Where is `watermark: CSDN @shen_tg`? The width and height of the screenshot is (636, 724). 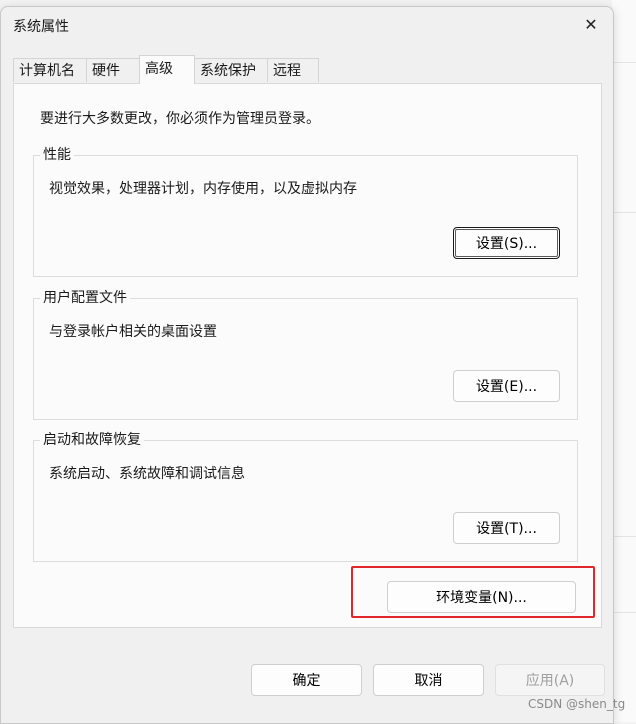
watermark: CSDN @shen_tg is located at coordinates (577, 704).